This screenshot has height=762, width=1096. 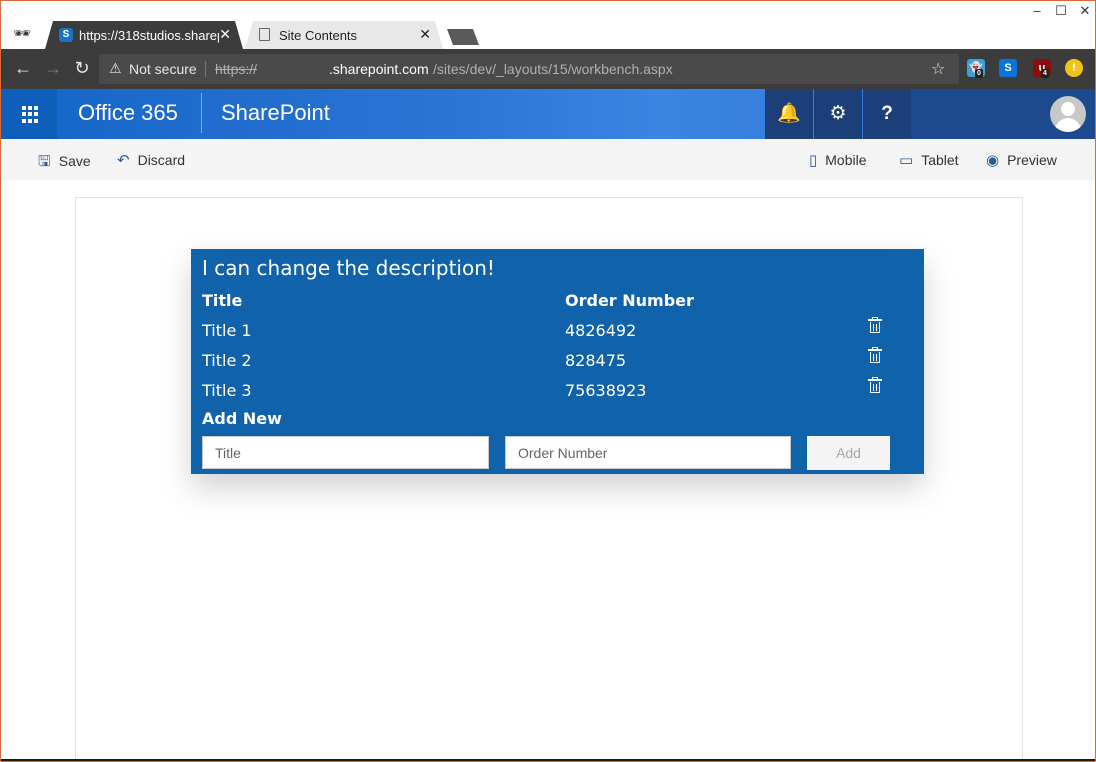 I want to click on tab-label: Site Contents, so click(x=318, y=35).